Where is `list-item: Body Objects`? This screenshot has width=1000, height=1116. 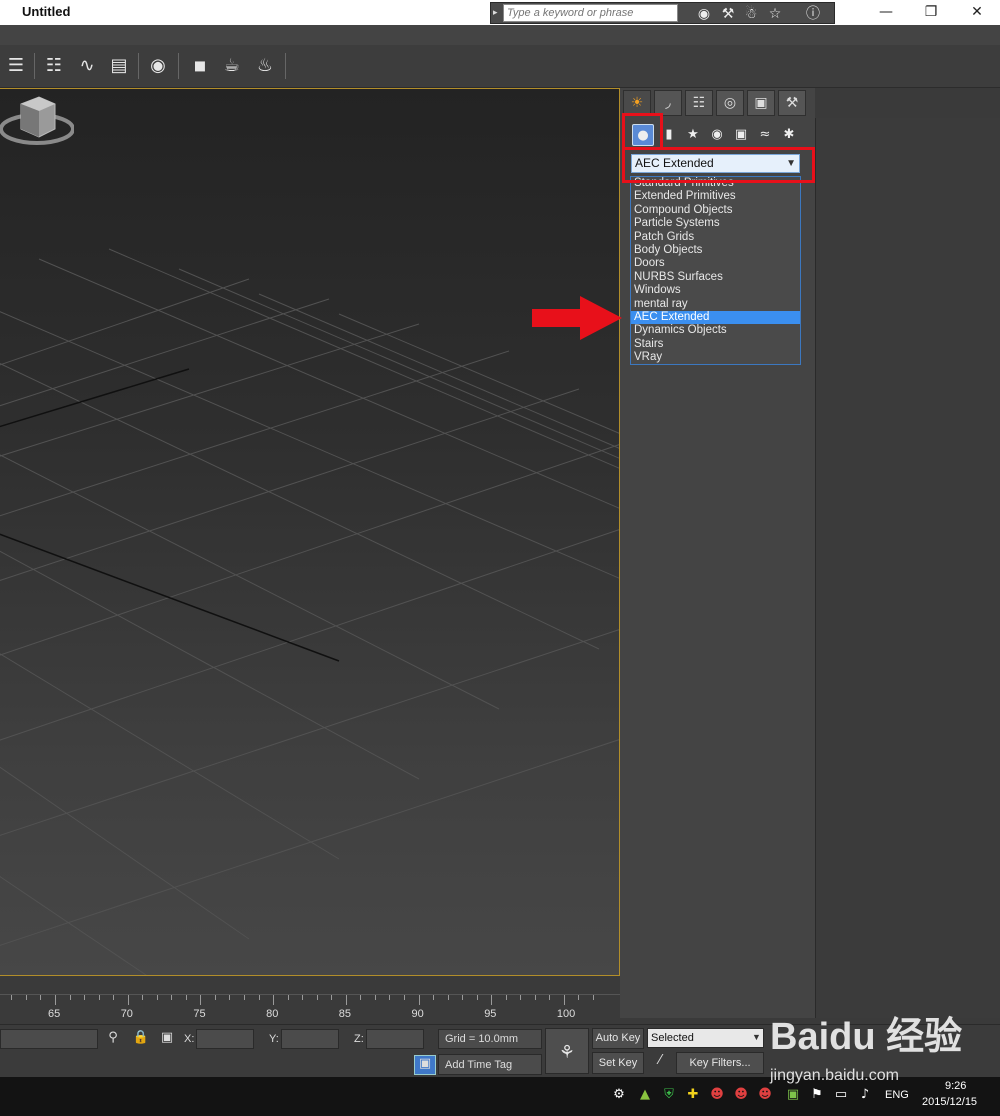 list-item: Body Objects is located at coordinates (715, 250).